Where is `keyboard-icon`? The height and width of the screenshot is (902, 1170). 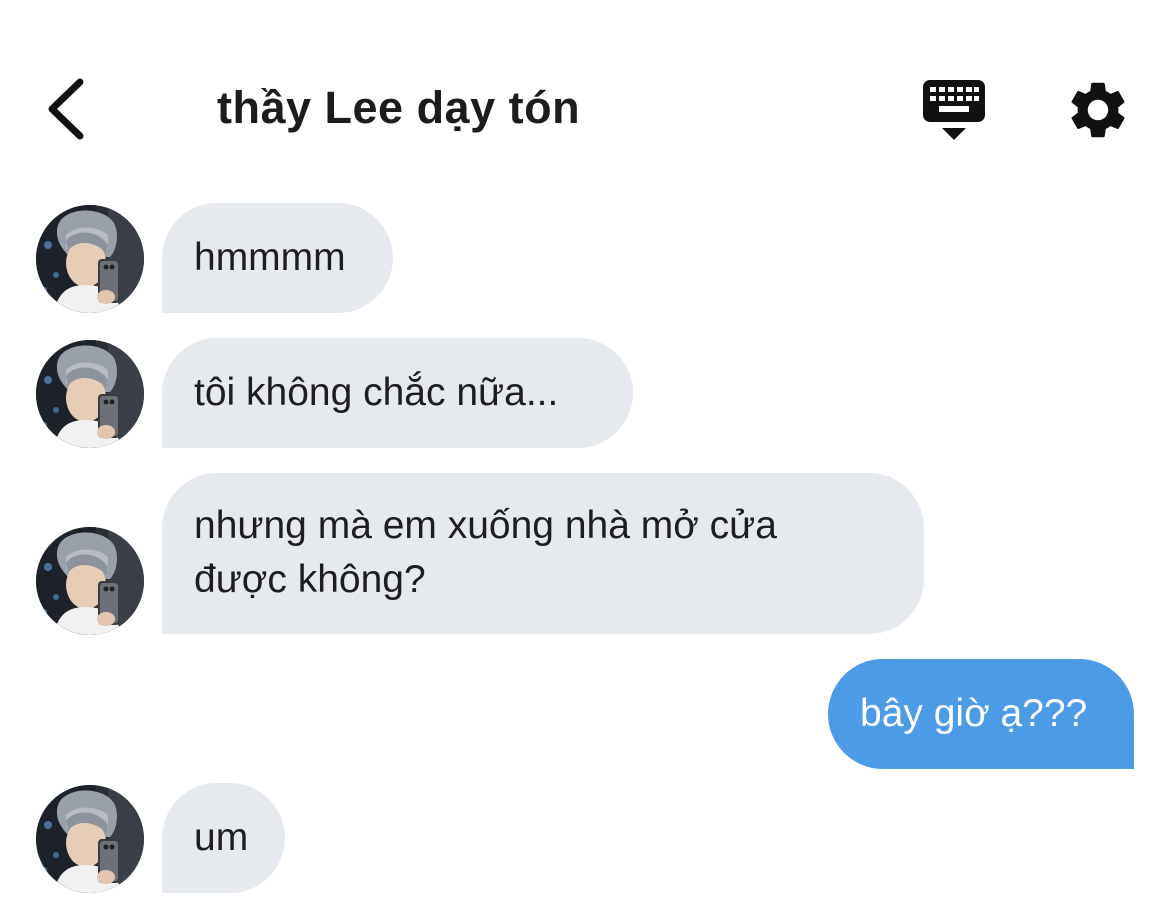 keyboard-icon is located at coordinates (954, 110).